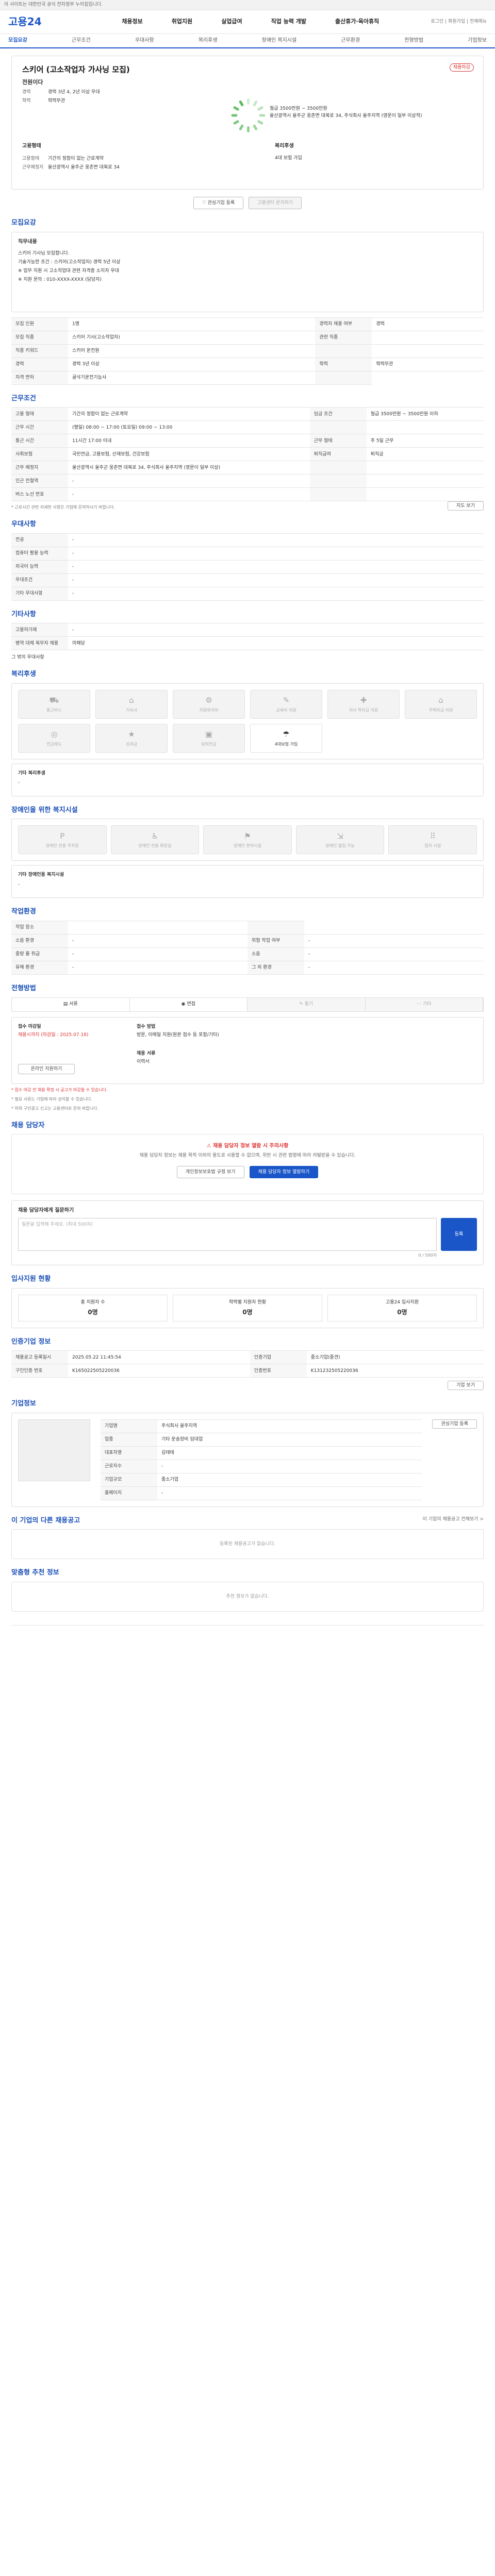 This screenshot has width=495, height=2576. Describe the element at coordinates (69, 262) in the screenshot. I see `desc-line: 기술가능한 조건 : 스키어(고소작업자) 경력 5년 이상` at that location.